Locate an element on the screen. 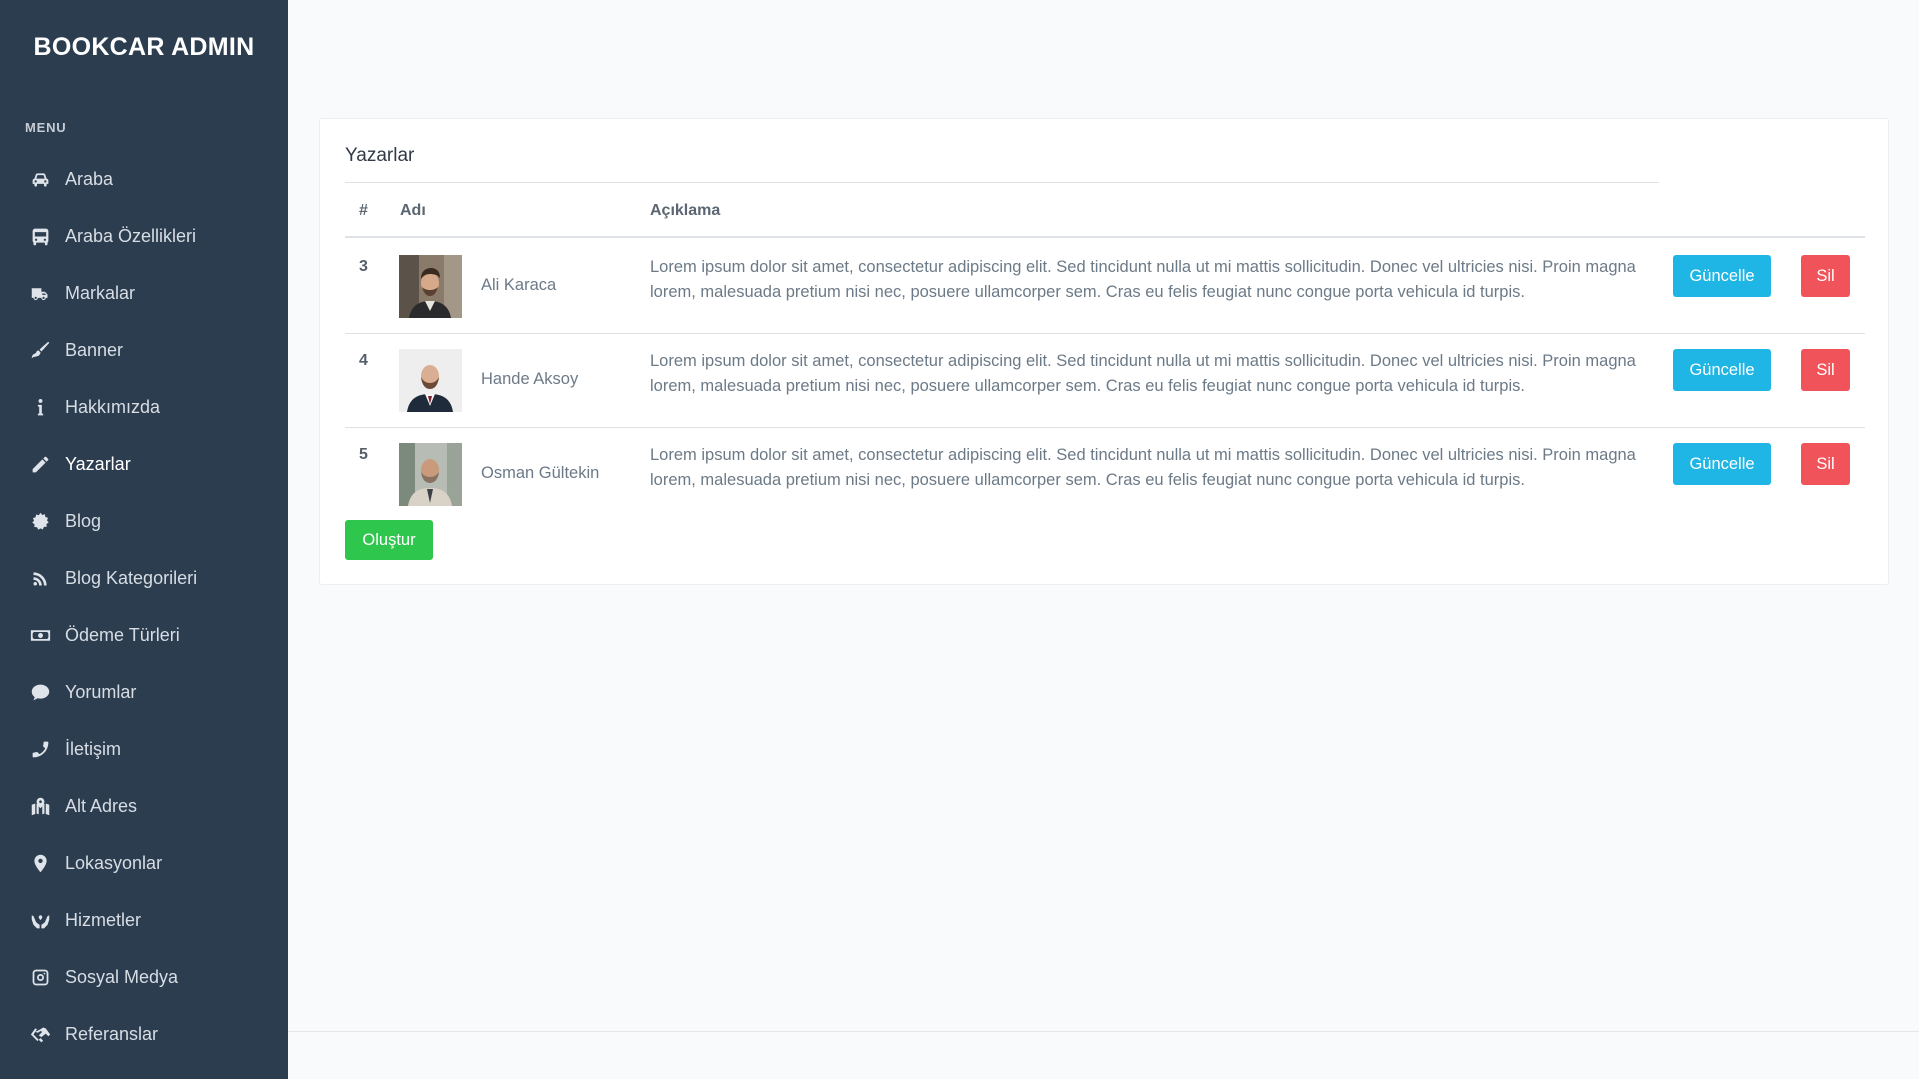 This screenshot has height=1079, width=1919. sidebar-item-alt-adres: Alt Adres is located at coordinates (144, 806).